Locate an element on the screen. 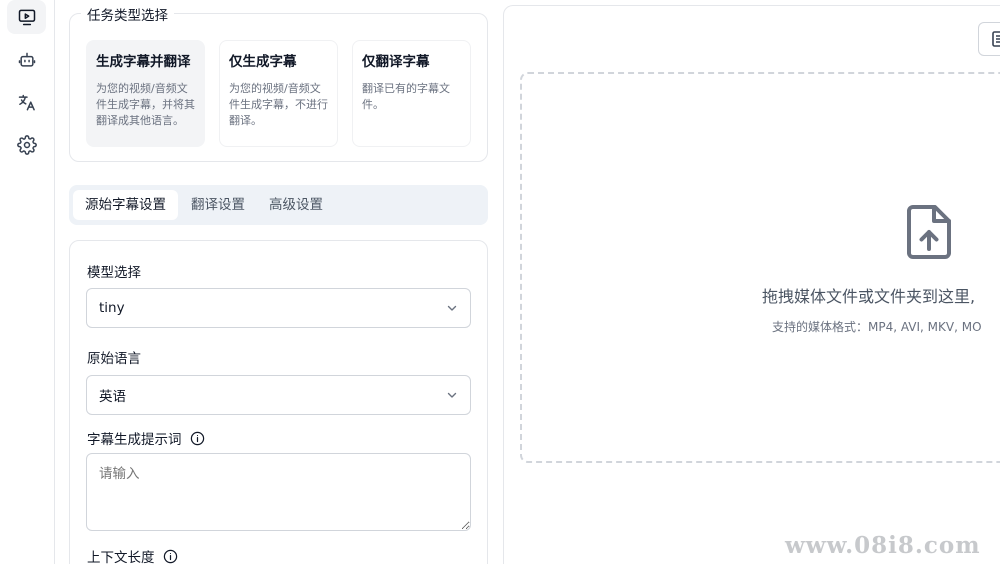 This screenshot has width=1000, height=564. task-option-generate-translate: 生成字幕并翻译 为您的视频/音频文件生成字幕，并将其翻译成其他语言。 is located at coordinates (145, 93).